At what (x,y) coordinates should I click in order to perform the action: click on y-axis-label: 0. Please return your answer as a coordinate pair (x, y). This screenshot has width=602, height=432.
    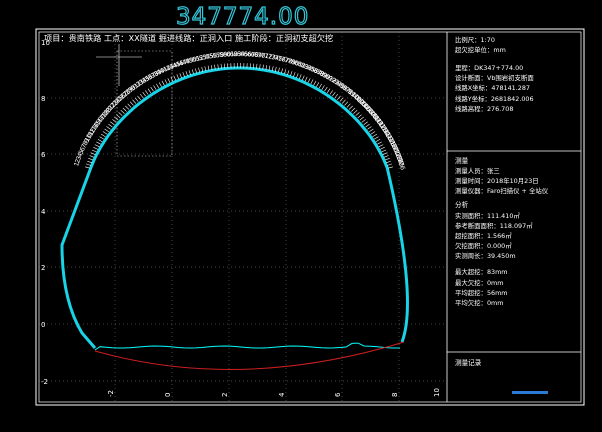
    Looking at the image, I should click on (43, 325).